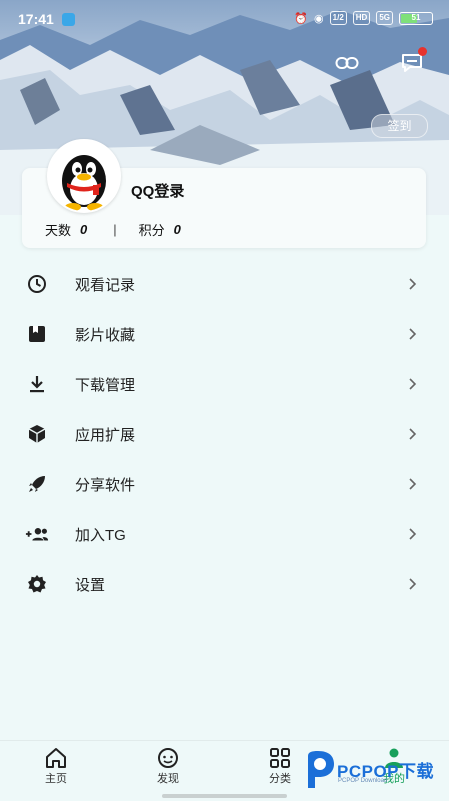 The height and width of the screenshot is (801, 449). Describe the element at coordinates (37, 434) in the screenshot. I see `cube-icon` at that location.